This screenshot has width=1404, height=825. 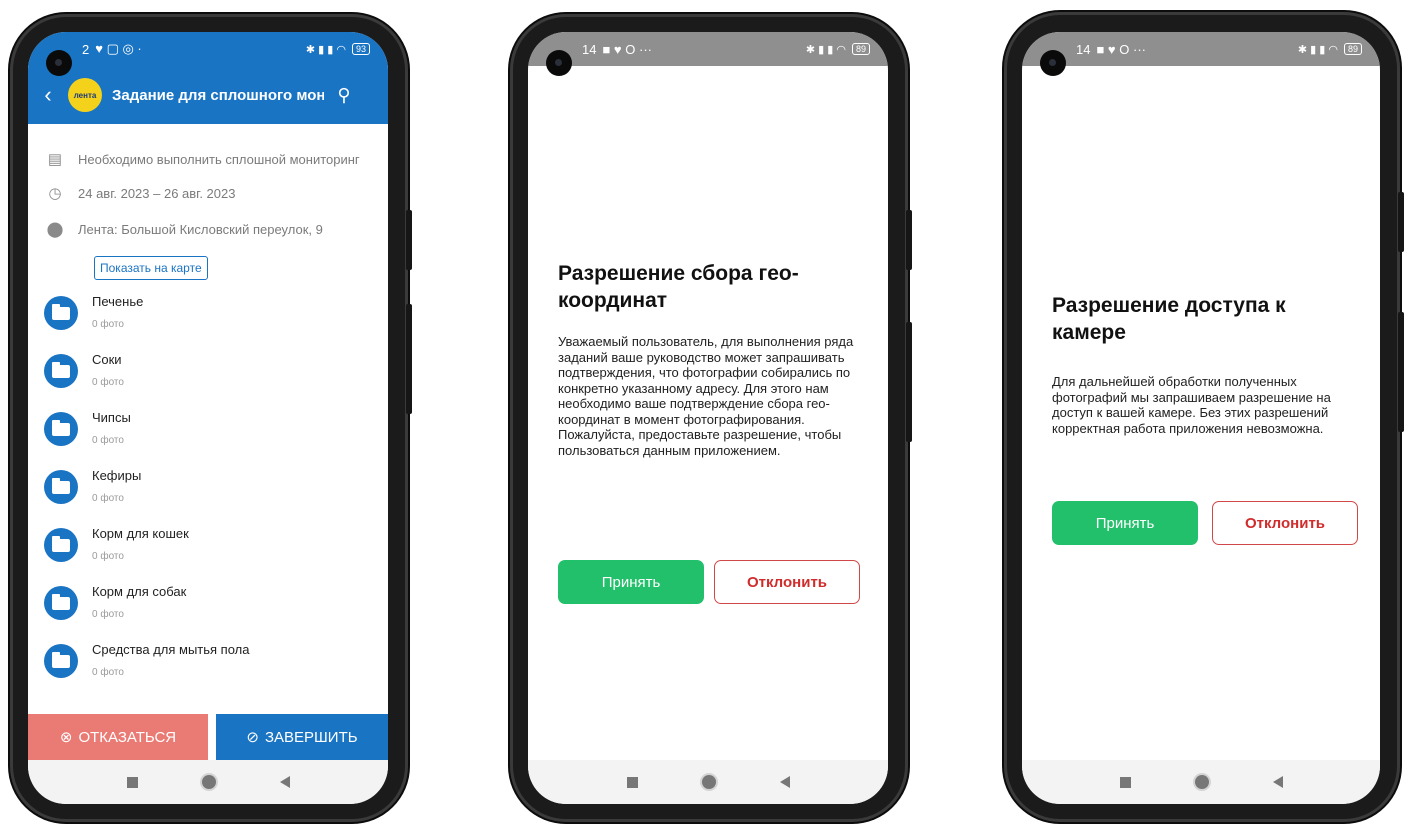 I want to click on folder-item: Корм для кошек 0 фото, so click(x=116, y=544).